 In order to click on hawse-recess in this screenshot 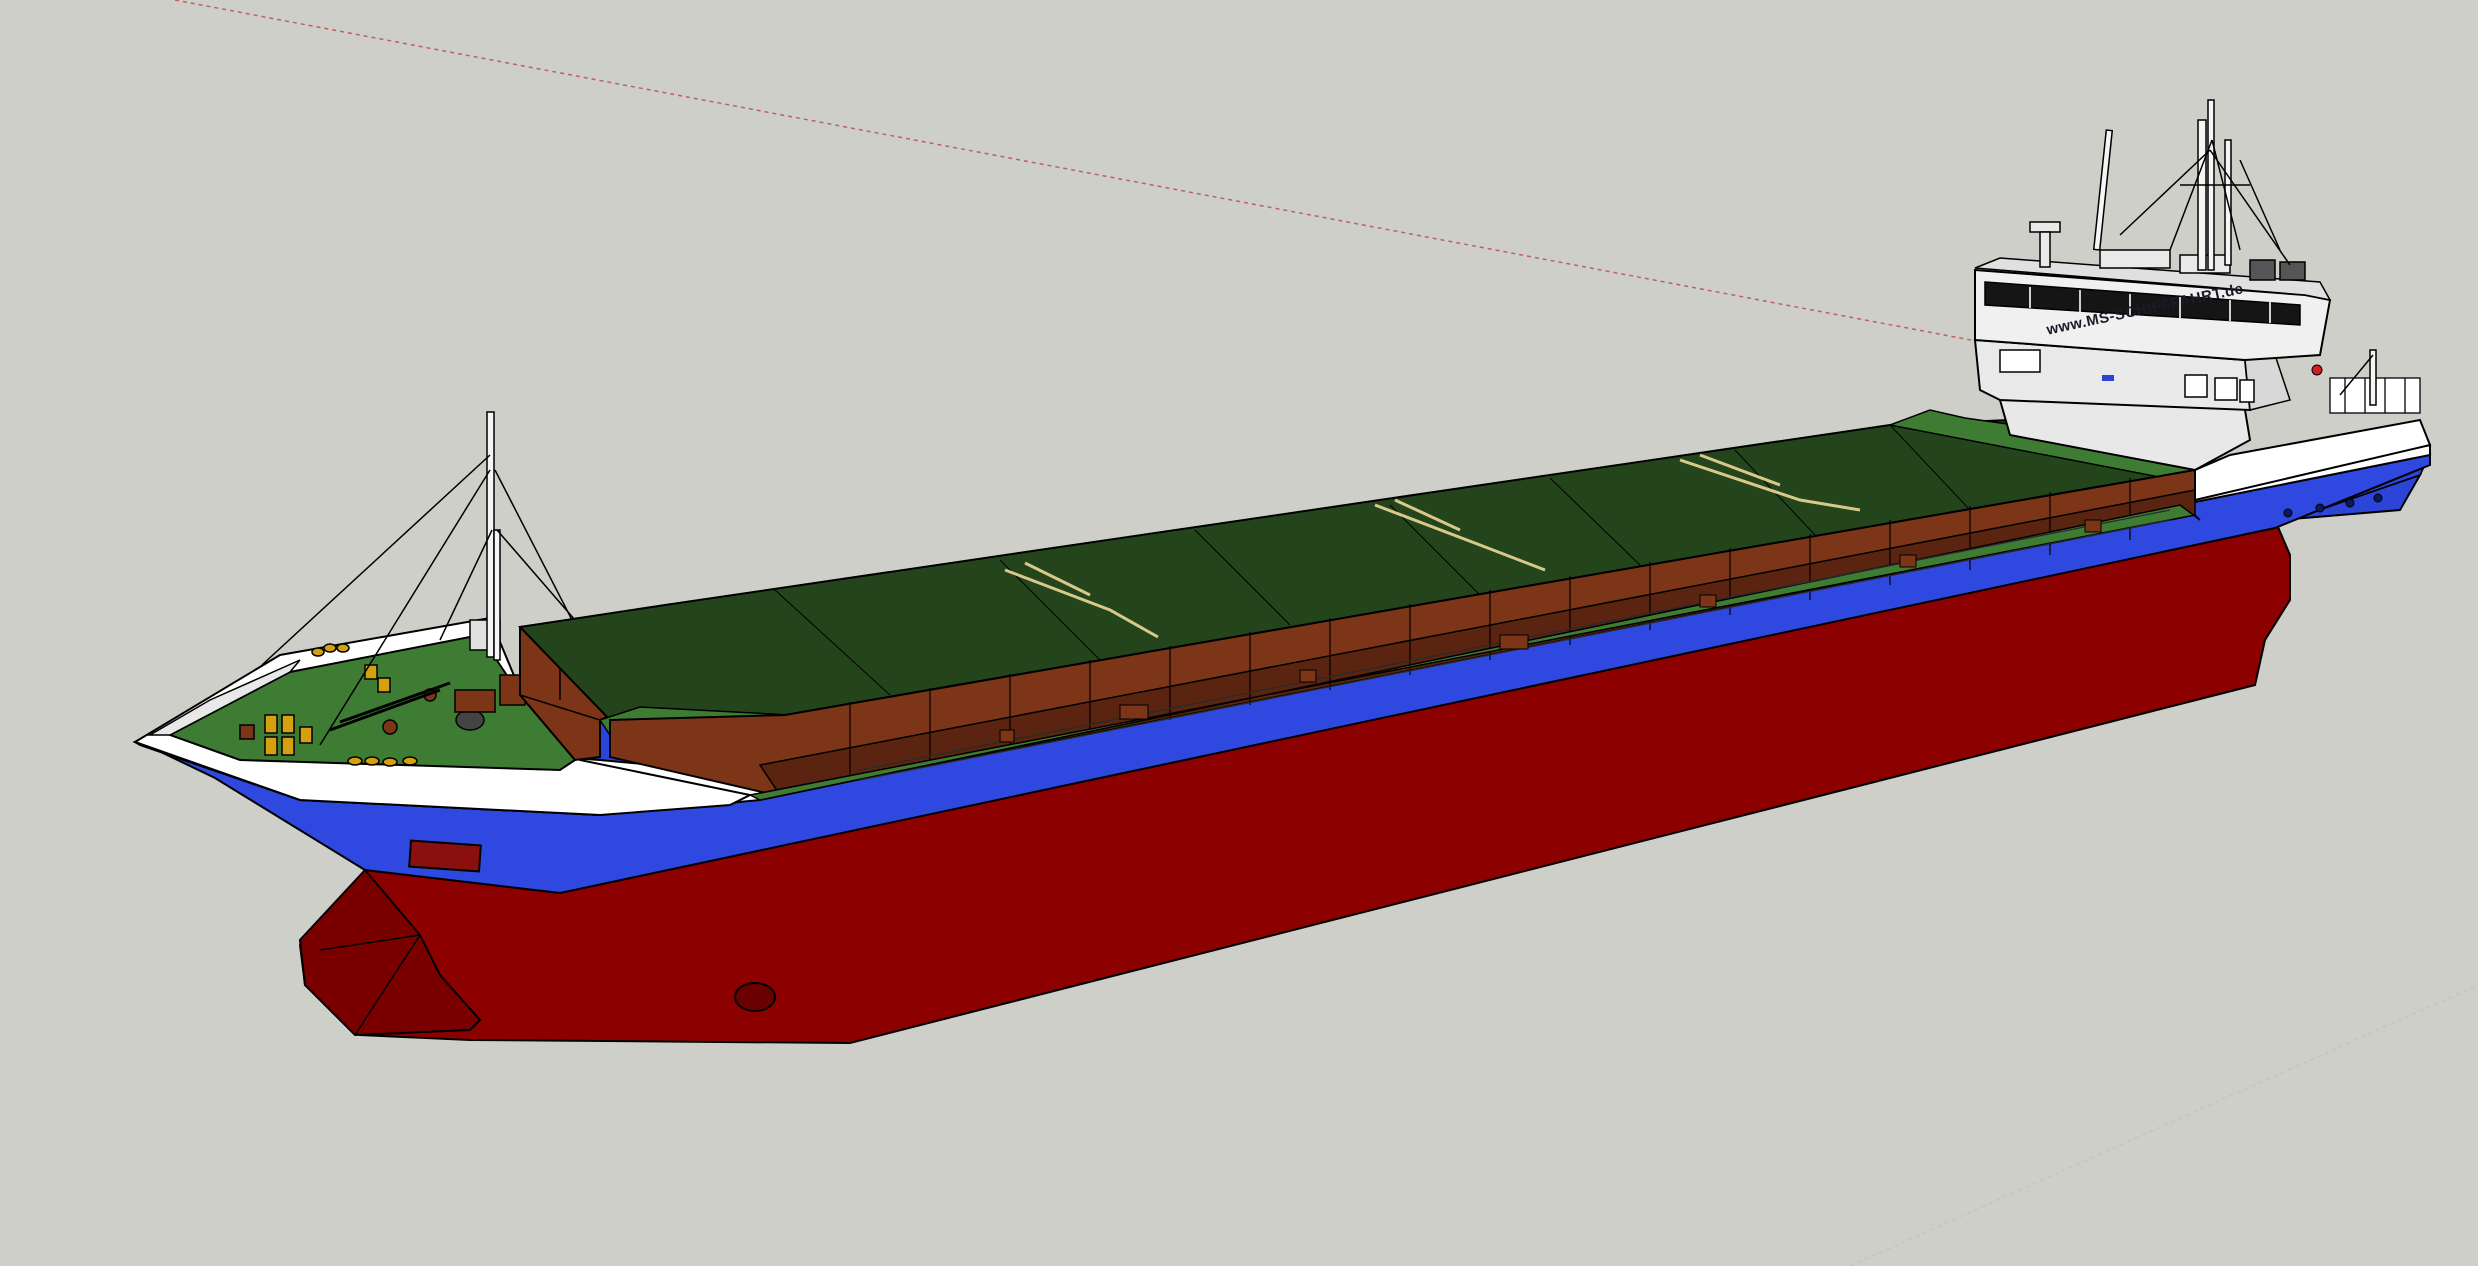, I will do `click(445, 856)`.